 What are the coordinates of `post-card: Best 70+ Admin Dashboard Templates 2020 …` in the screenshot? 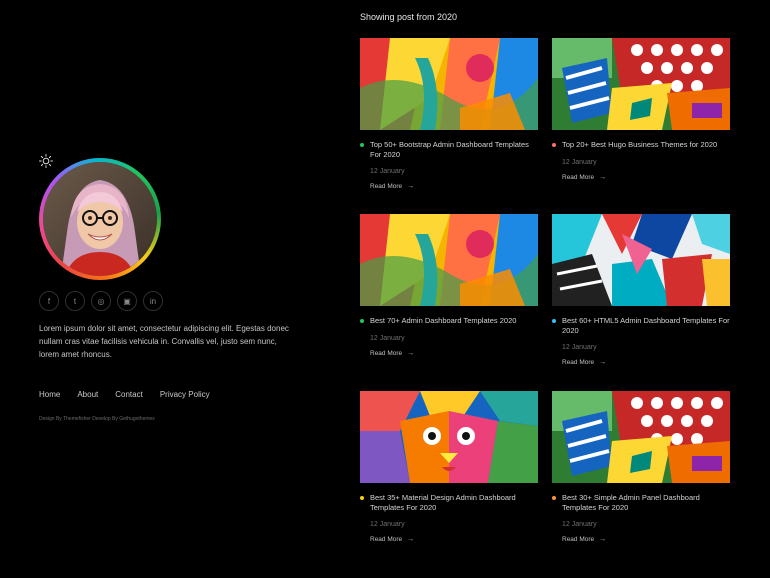 It's located at (449, 285).